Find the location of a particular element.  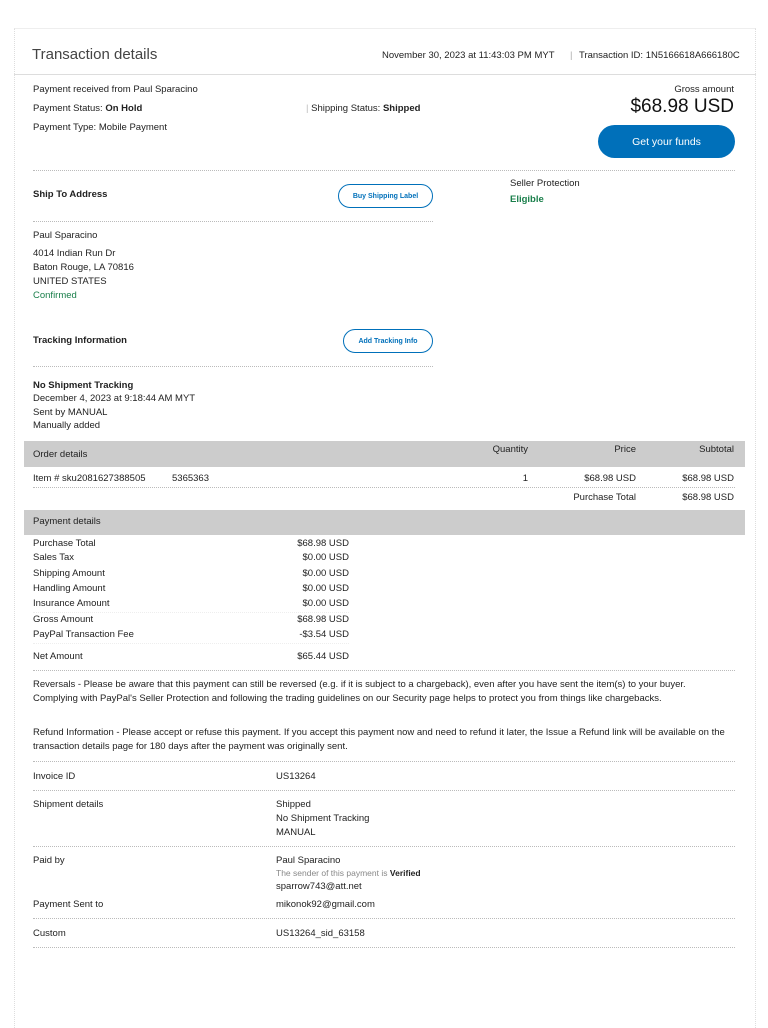

purchase-total-label: Purchase Total is located at coordinates (604, 497).